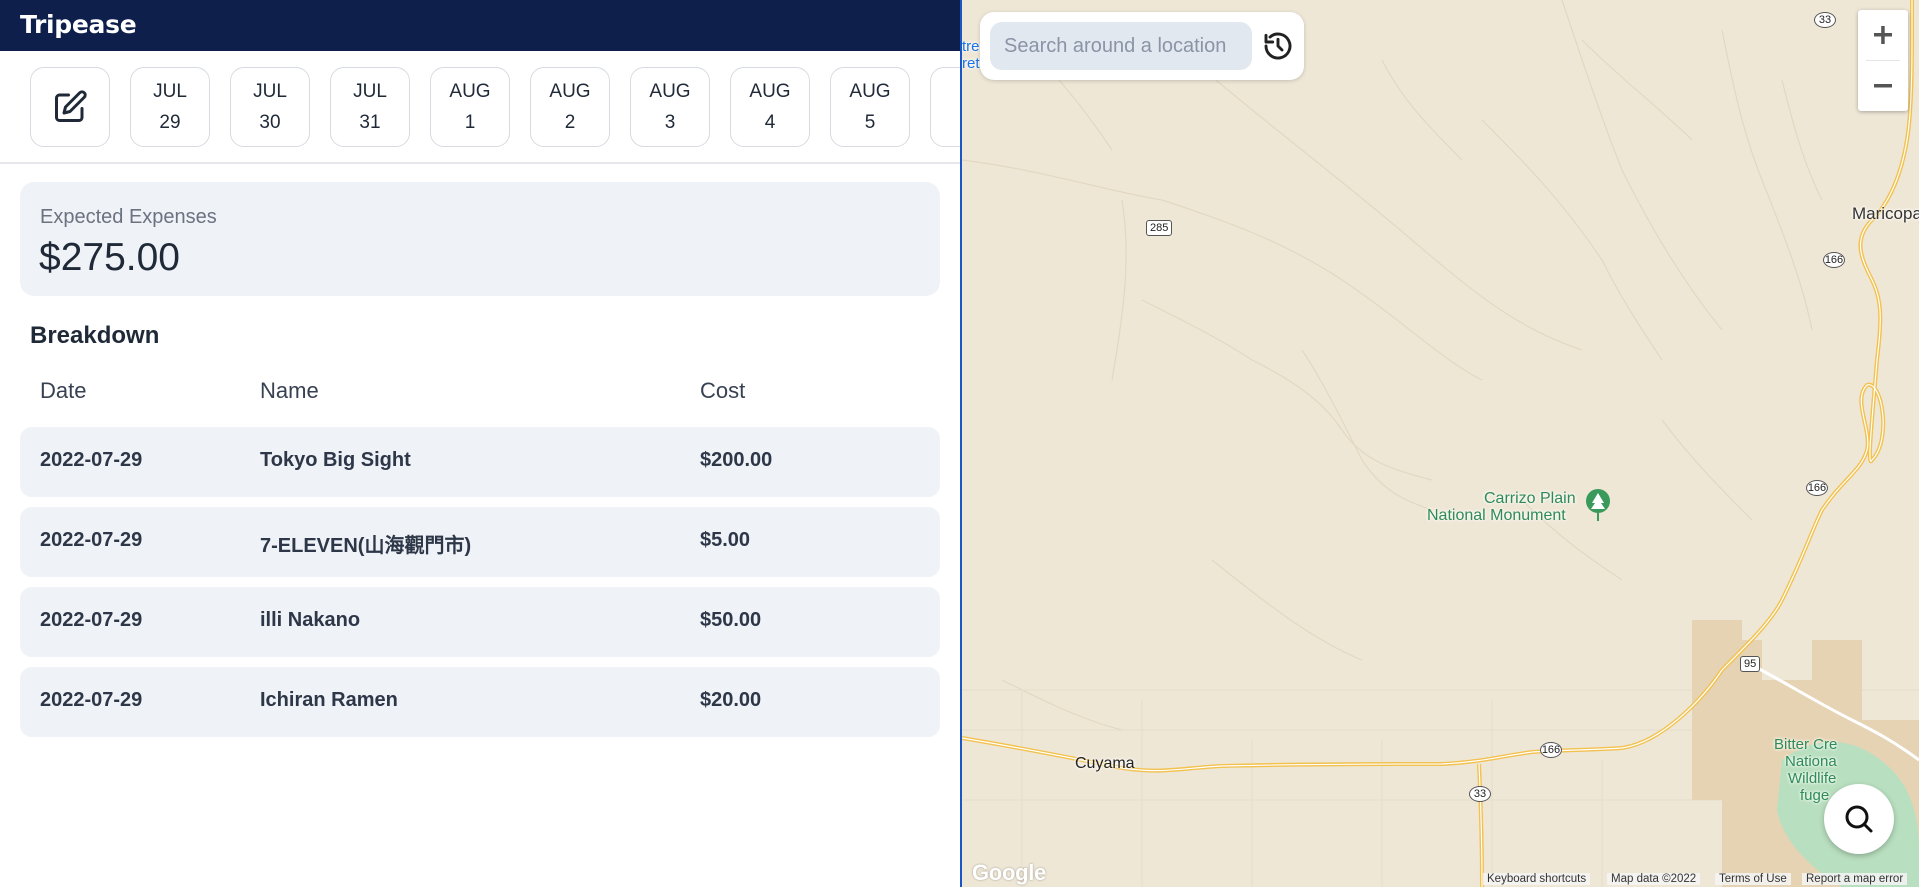 Image resolution: width=1919 pixels, height=887 pixels. Describe the element at coordinates (480, 239) in the screenshot. I see `expected-expenses-card: Expected Expenses $275.00` at that location.